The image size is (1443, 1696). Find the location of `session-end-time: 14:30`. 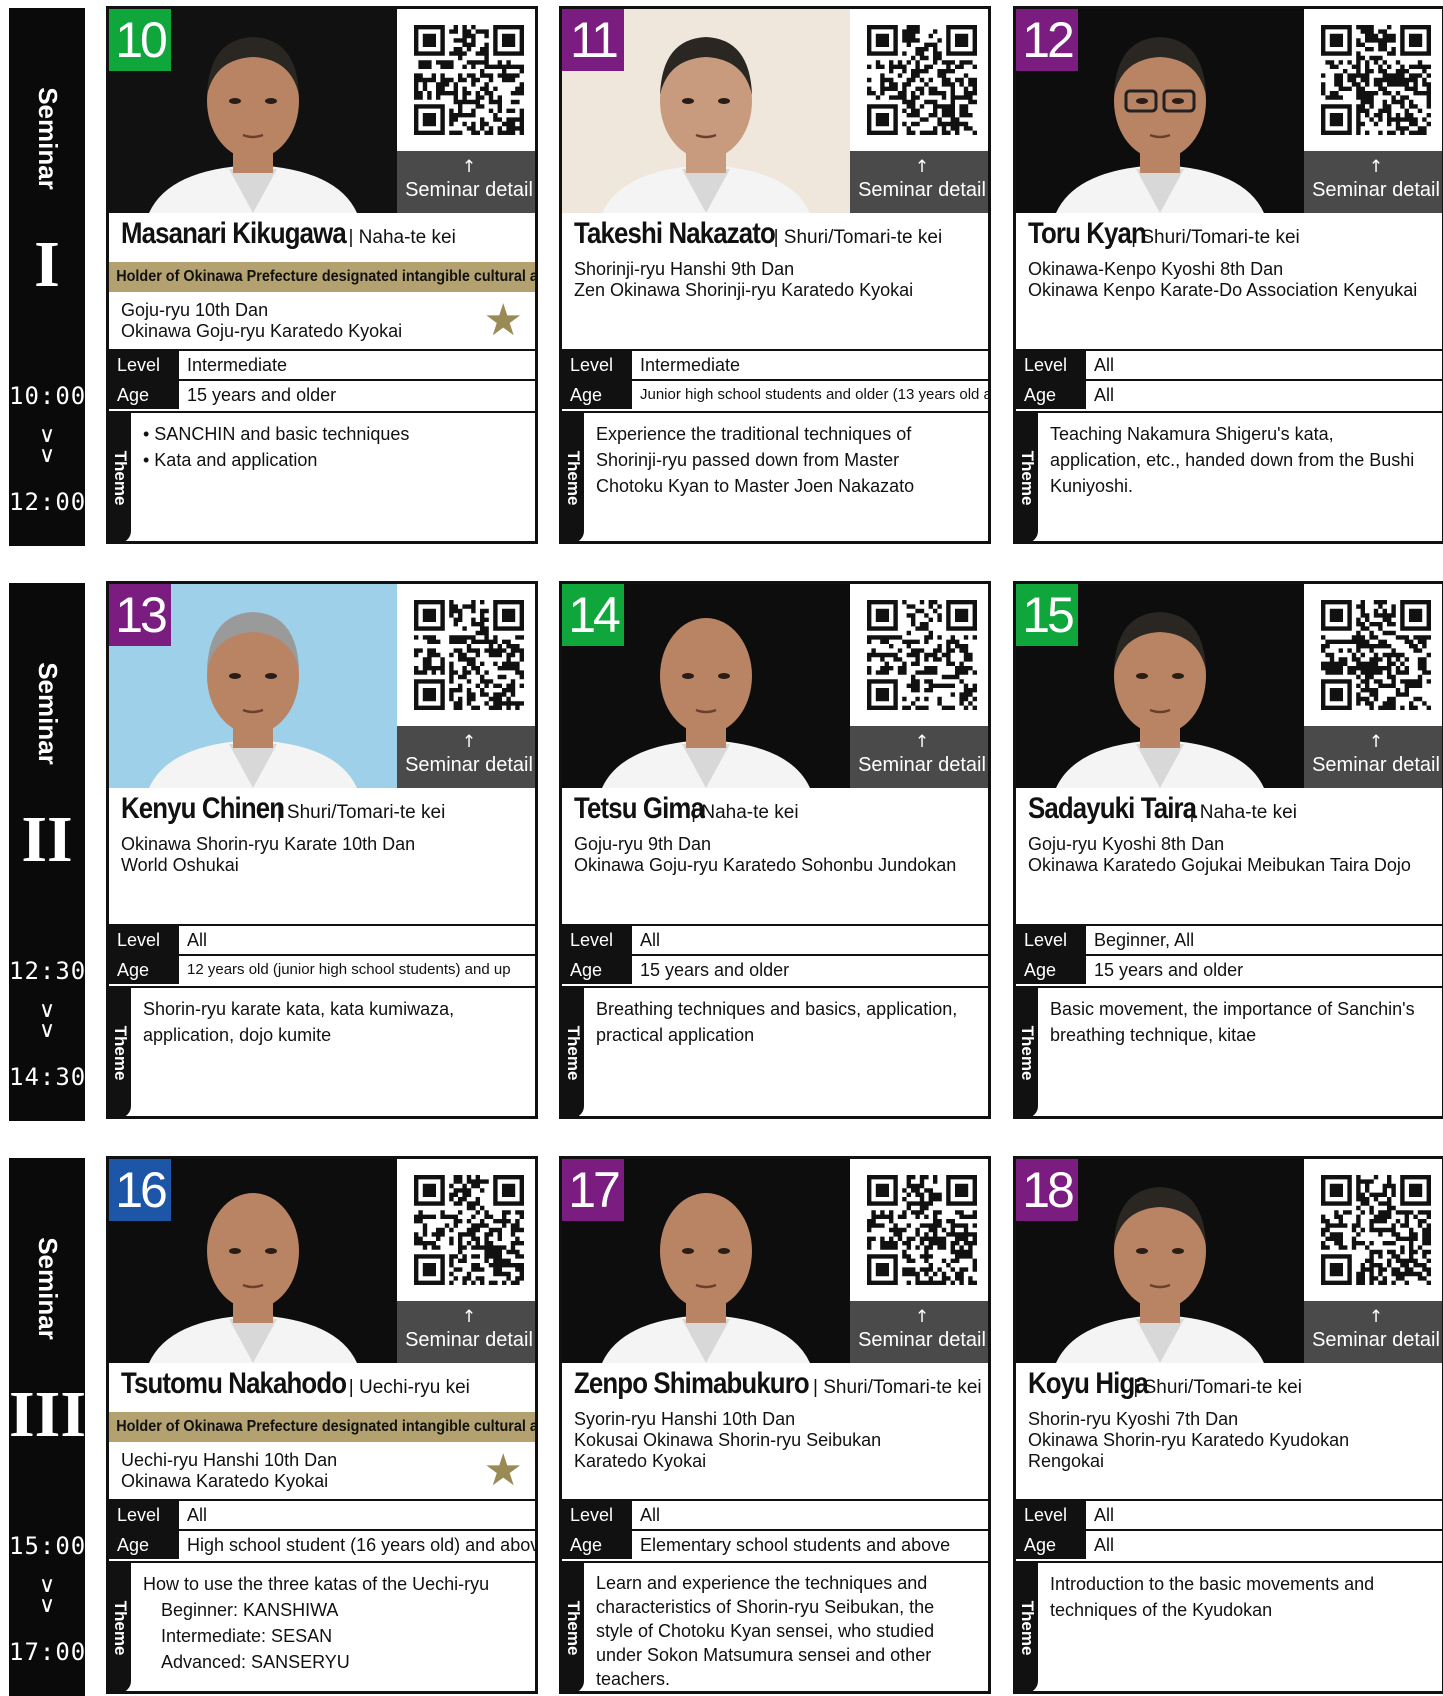

session-end-time: 14:30 is located at coordinates (48, 1077).